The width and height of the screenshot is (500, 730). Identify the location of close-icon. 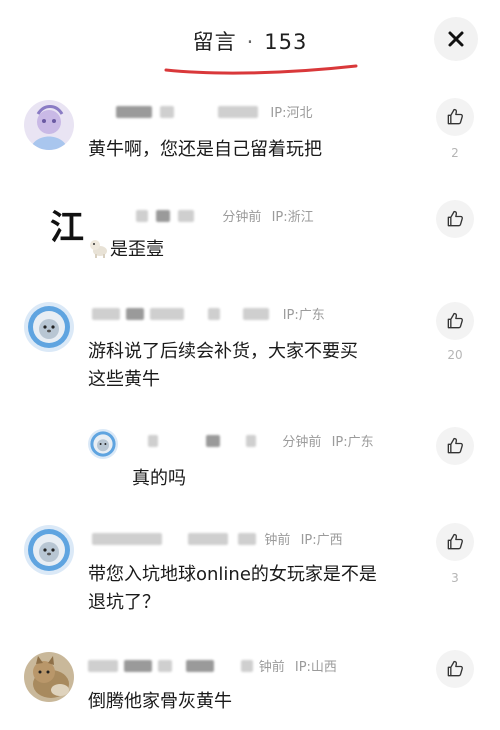
(456, 39).